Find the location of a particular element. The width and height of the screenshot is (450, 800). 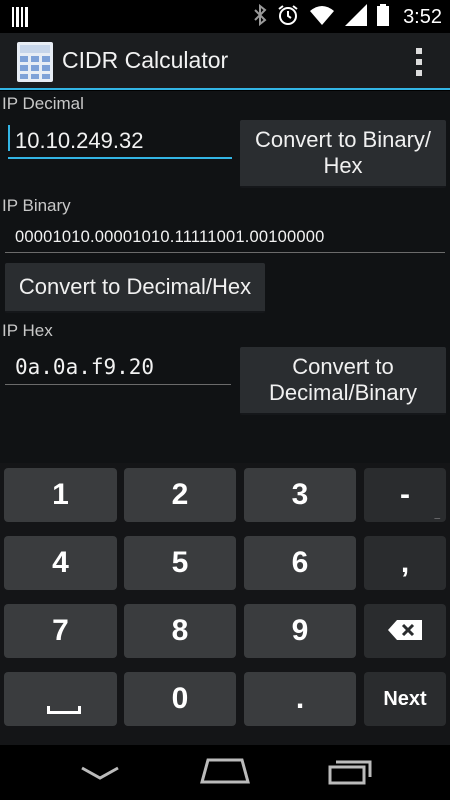

text-cursor is located at coordinates (9, 138).